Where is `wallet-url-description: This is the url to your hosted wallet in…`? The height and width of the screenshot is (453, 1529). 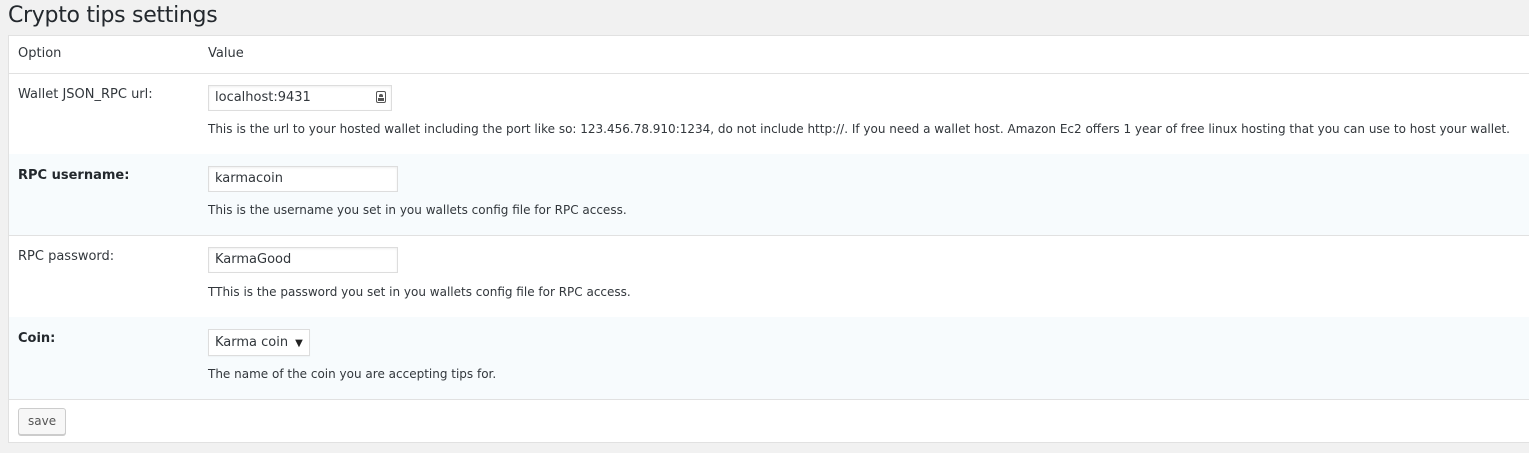 wallet-url-description: This is the url to your hosted wallet in… is located at coordinates (859, 129).